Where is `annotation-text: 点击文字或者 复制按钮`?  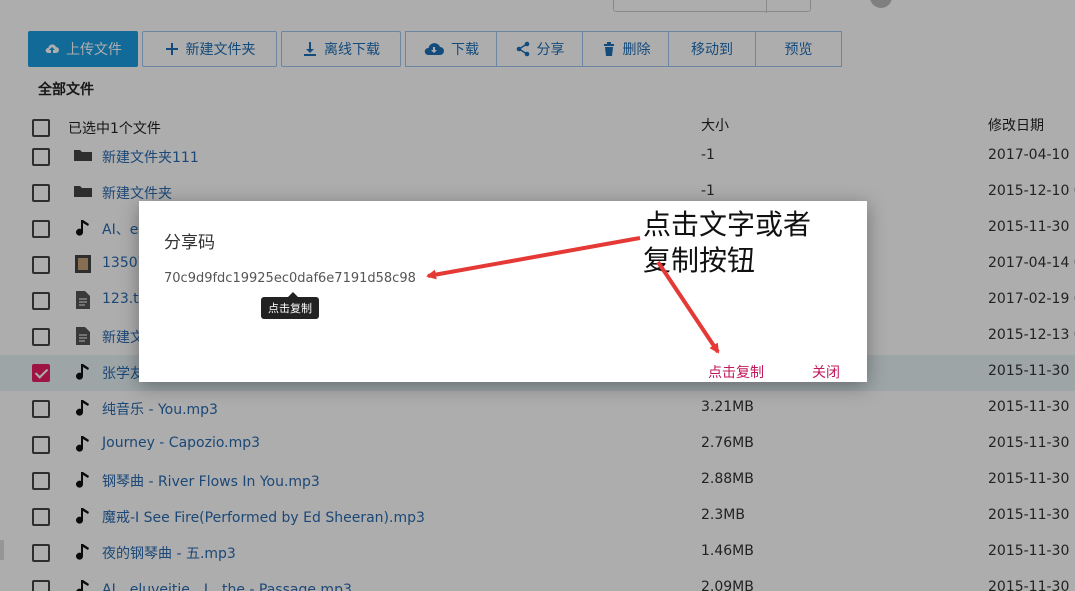 annotation-text: 点击文字或者 复制按钮 is located at coordinates (727, 243).